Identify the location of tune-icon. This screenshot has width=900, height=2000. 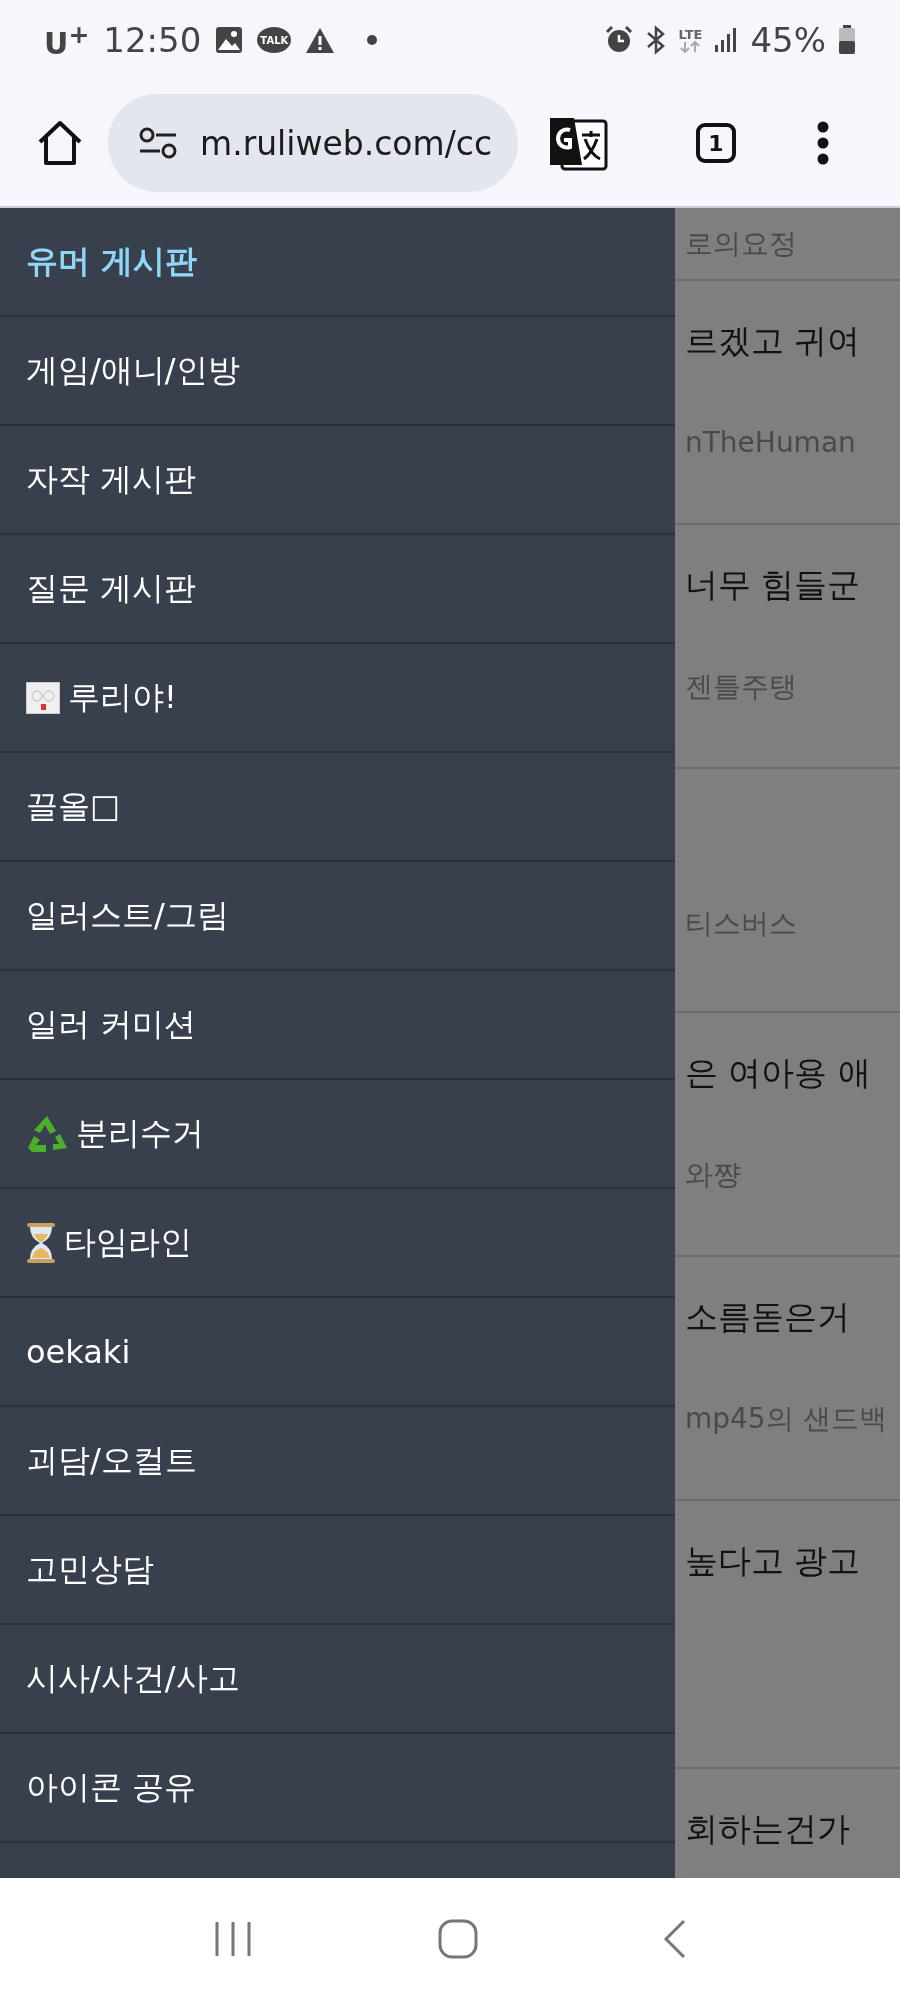
(158, 143).